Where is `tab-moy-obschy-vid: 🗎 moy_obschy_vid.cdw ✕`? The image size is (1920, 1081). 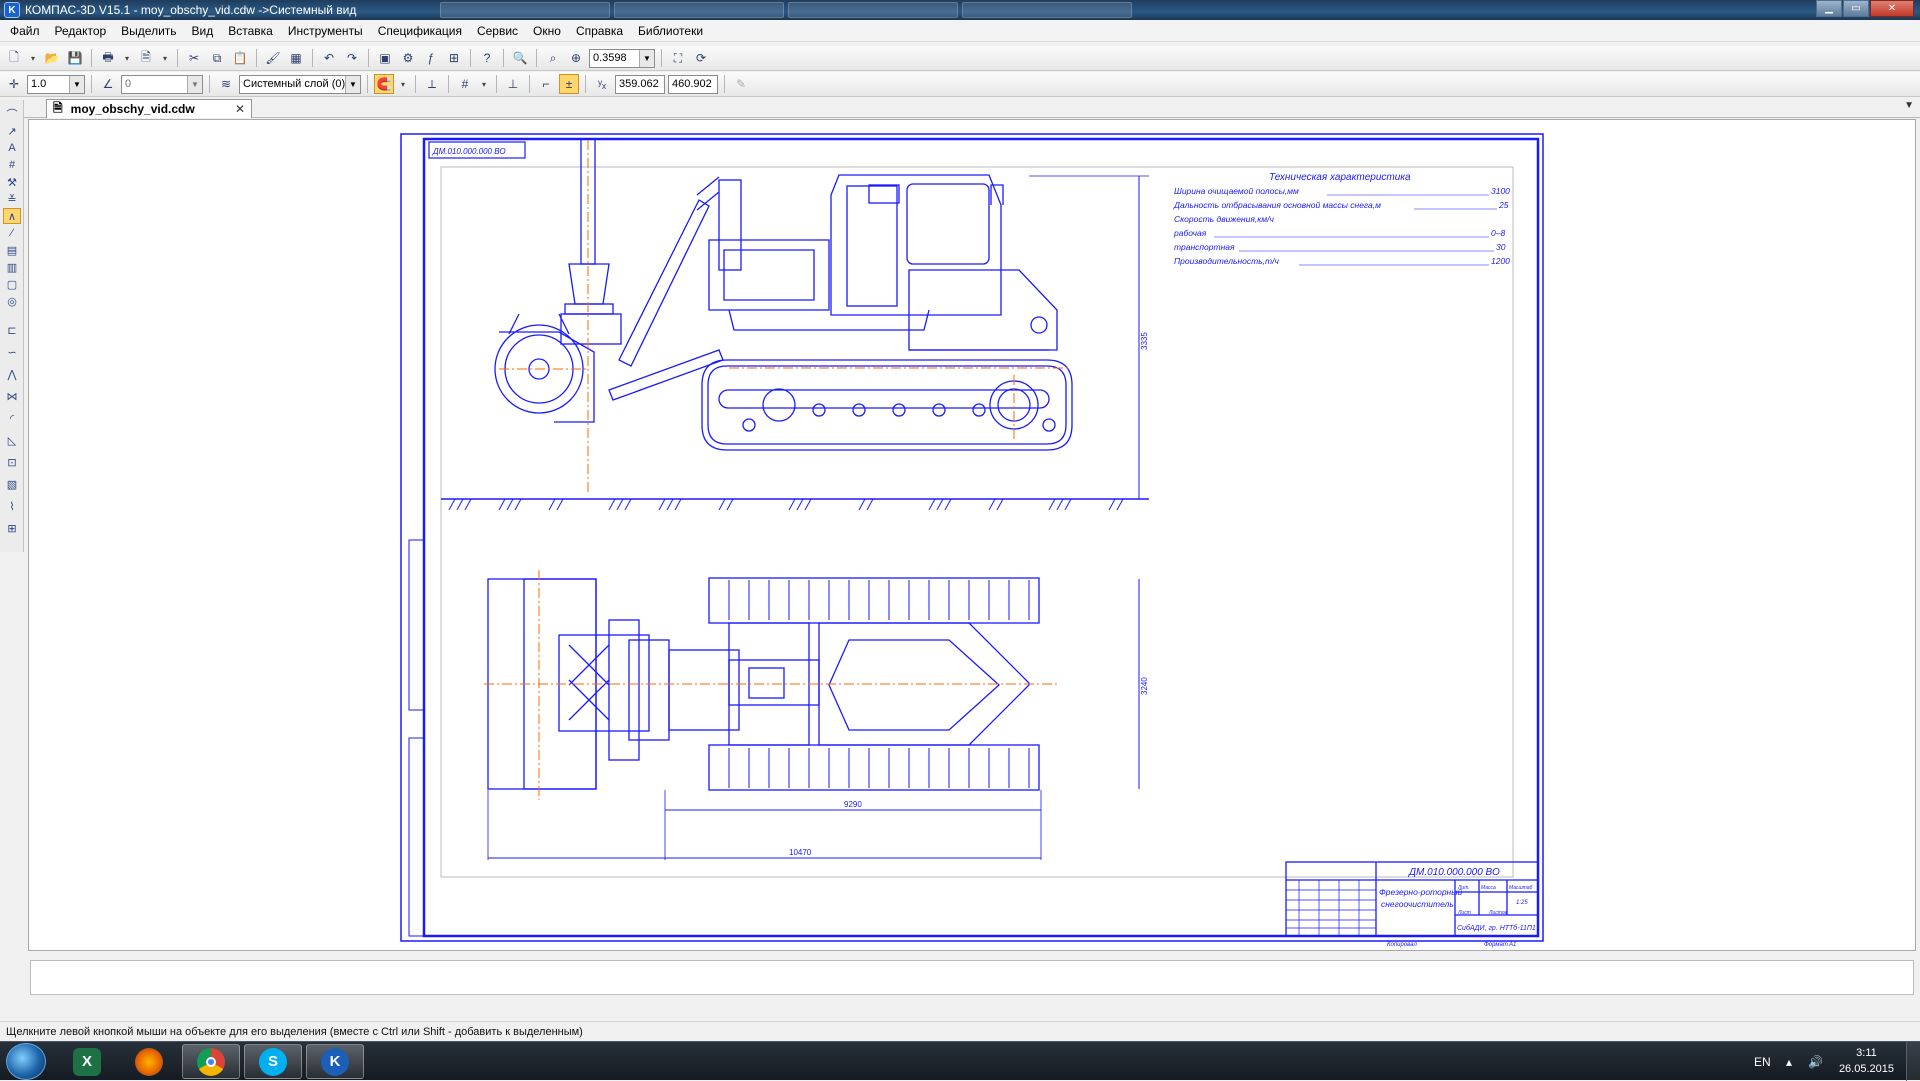 tab-moy-obschy-vid: 🗎 moy_obschy_vid.cdw ✕ is located at coordinates (149, 108).